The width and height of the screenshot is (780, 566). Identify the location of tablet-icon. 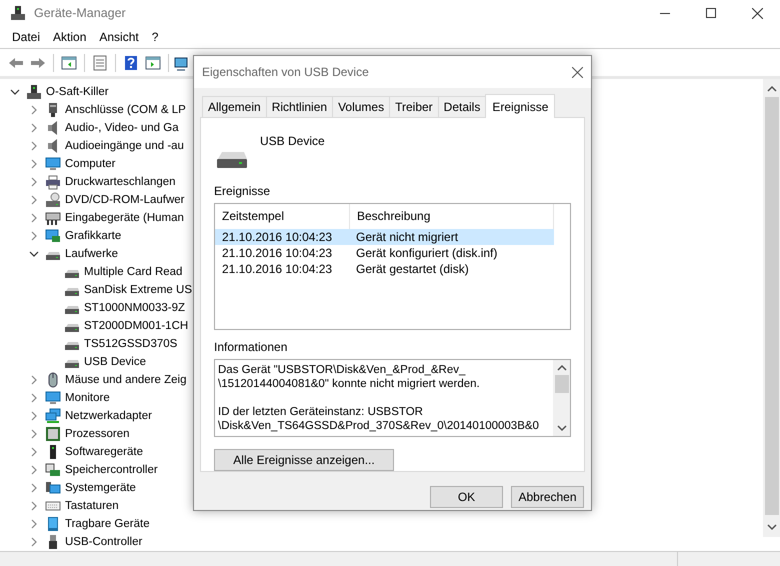
(53, 524).